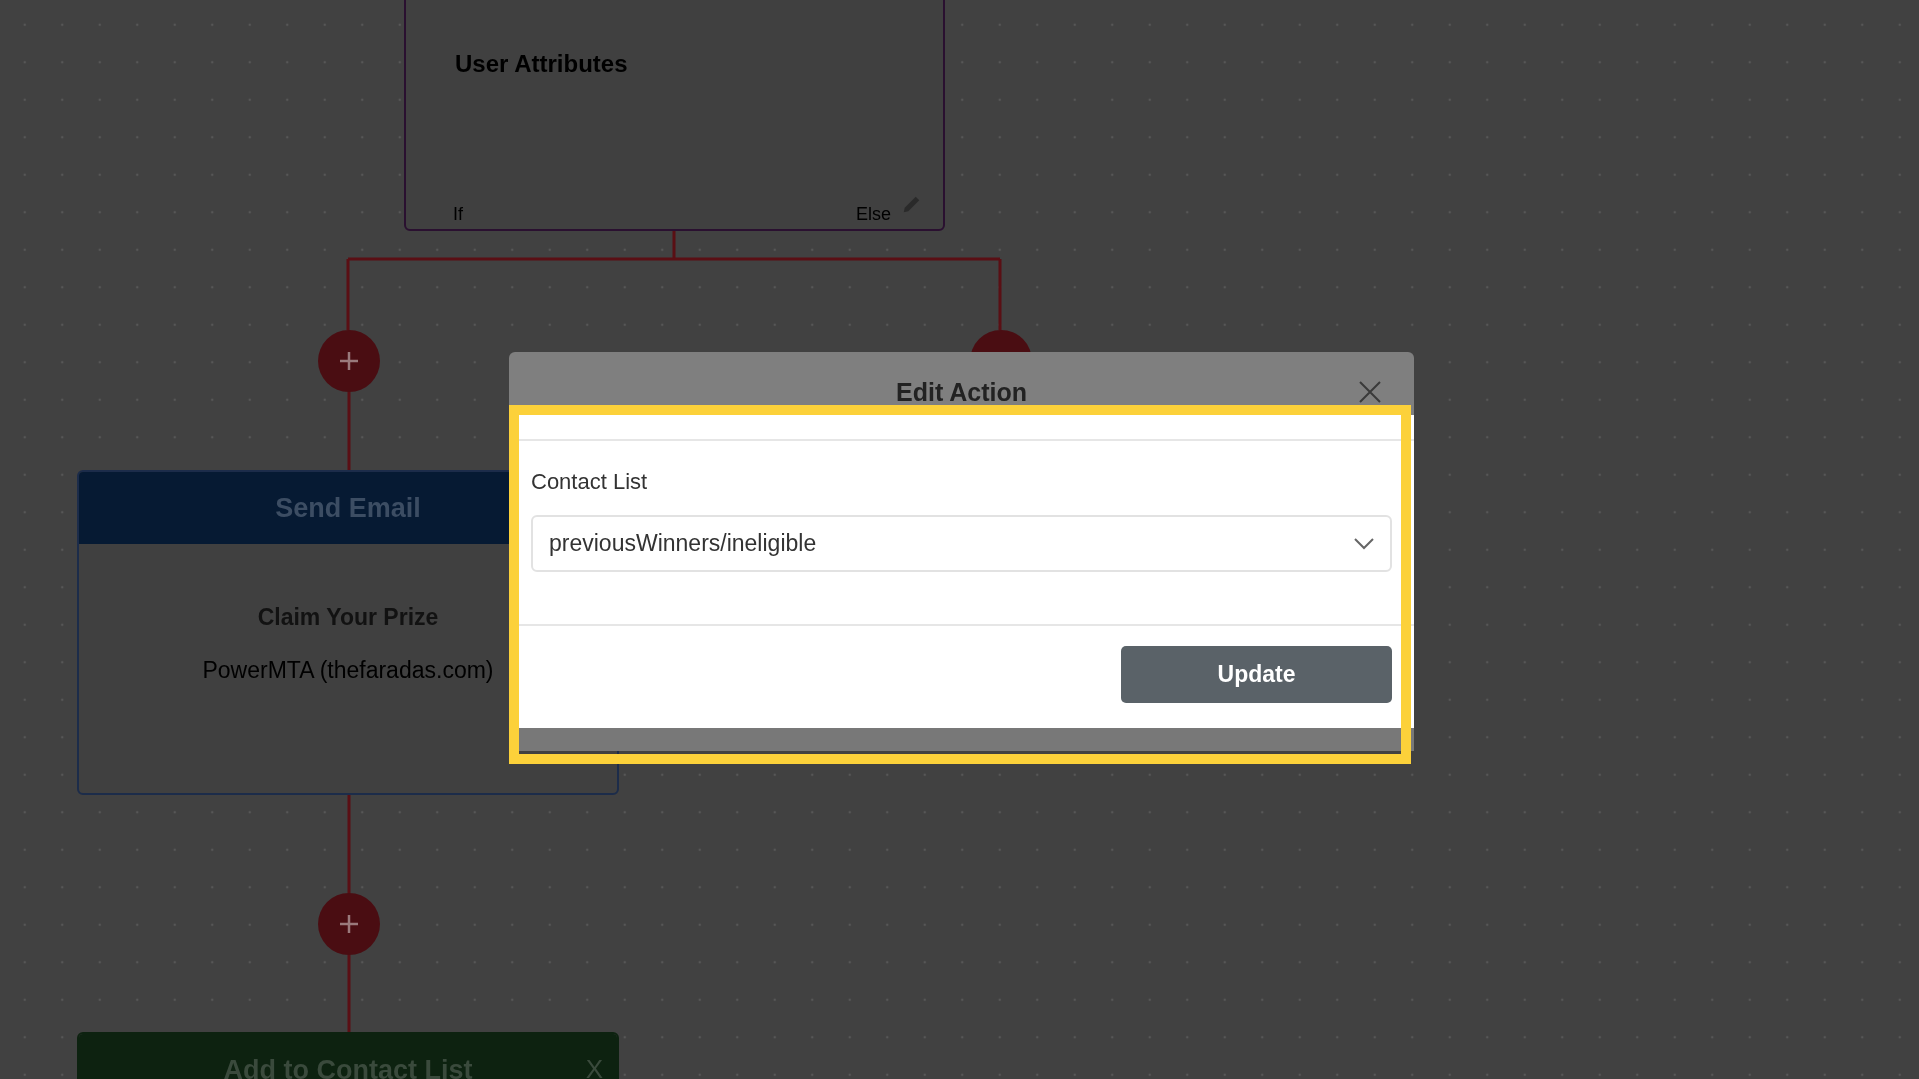  Describe the element at coordinates (1256, 674) in the screenshot. I see `update-button: Update` at that location.